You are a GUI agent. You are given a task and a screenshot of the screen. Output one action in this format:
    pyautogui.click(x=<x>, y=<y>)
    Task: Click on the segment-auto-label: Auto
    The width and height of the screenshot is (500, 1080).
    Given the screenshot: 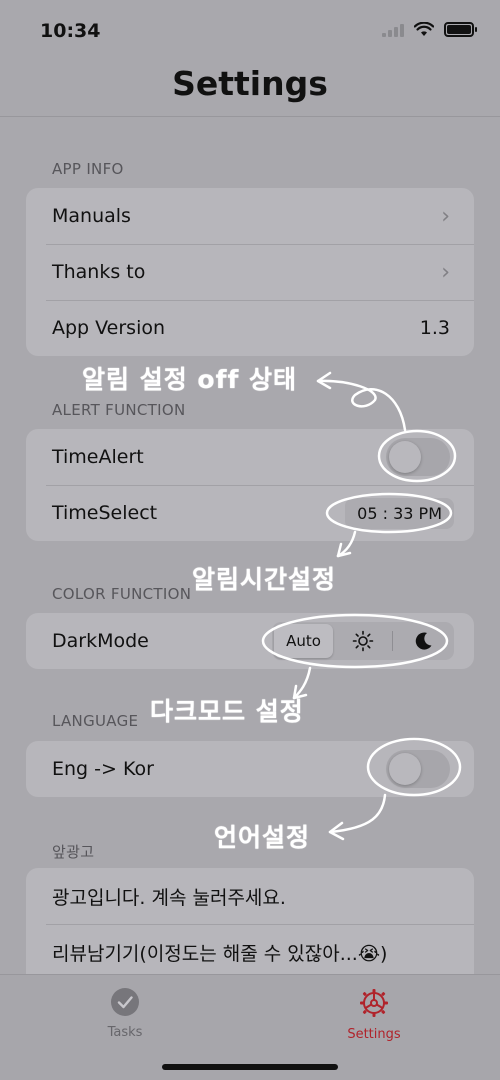 What is the action you would take?
    pyautogui.click(x=303, y=641)
    